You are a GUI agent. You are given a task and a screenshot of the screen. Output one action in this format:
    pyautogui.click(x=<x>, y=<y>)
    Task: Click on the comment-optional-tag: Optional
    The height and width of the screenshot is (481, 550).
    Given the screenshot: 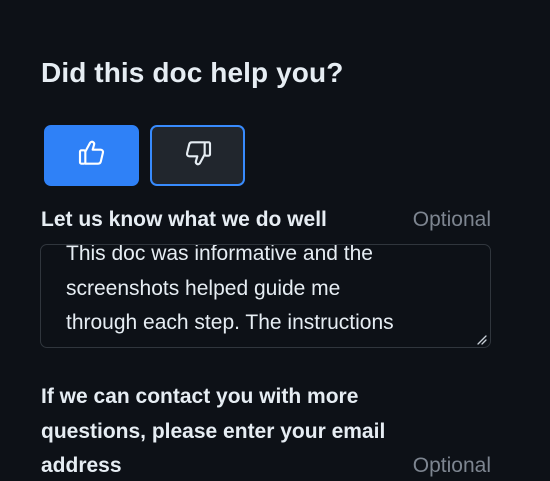 What is the action you would take?
    pyautogui.click(x=451, y=219)
    